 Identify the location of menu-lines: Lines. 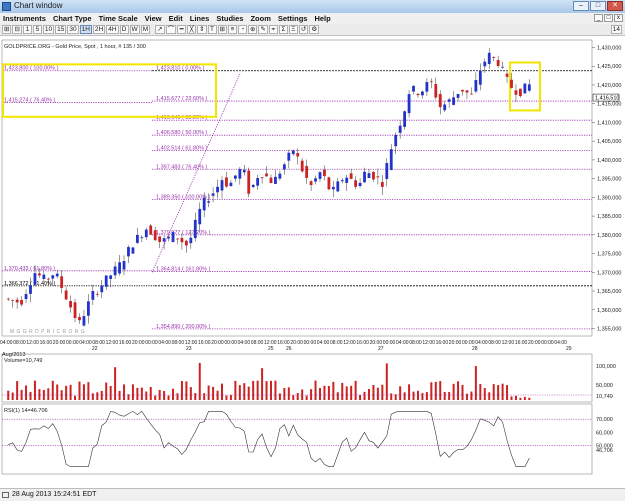
(200, 18).